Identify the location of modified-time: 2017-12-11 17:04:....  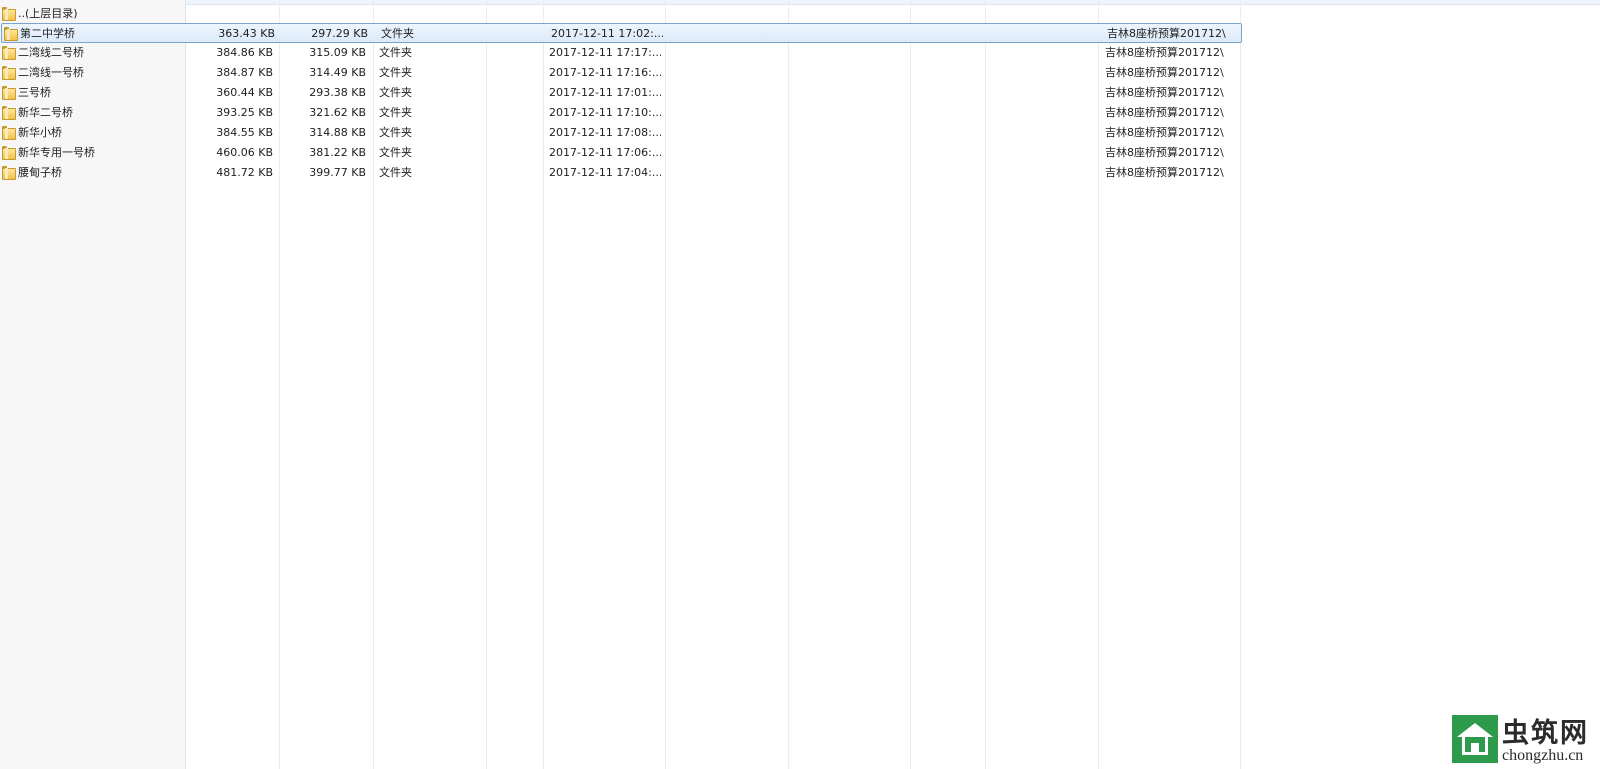
(605, 172).